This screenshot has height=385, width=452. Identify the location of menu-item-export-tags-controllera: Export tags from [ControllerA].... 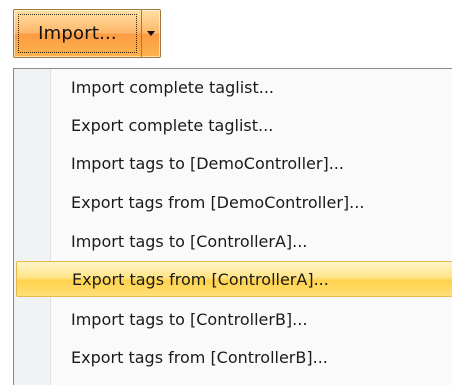
(234, 279).